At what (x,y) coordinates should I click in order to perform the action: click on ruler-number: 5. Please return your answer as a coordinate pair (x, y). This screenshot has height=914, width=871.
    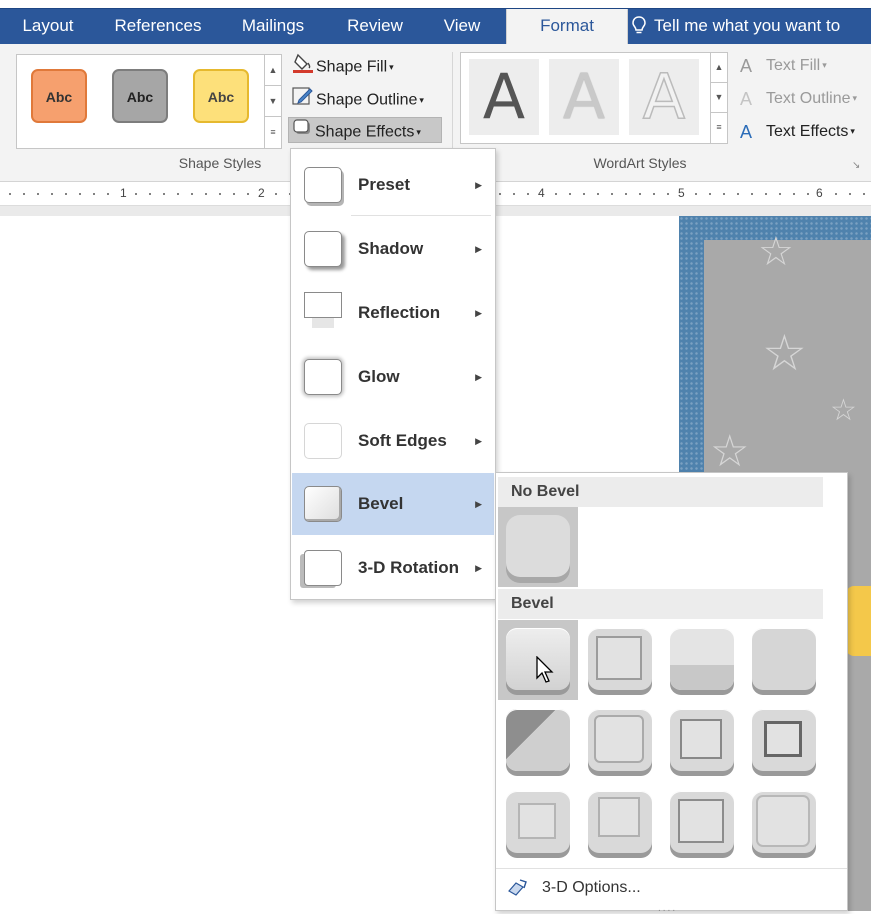
    Looking at the image, I should click on (681, 193).